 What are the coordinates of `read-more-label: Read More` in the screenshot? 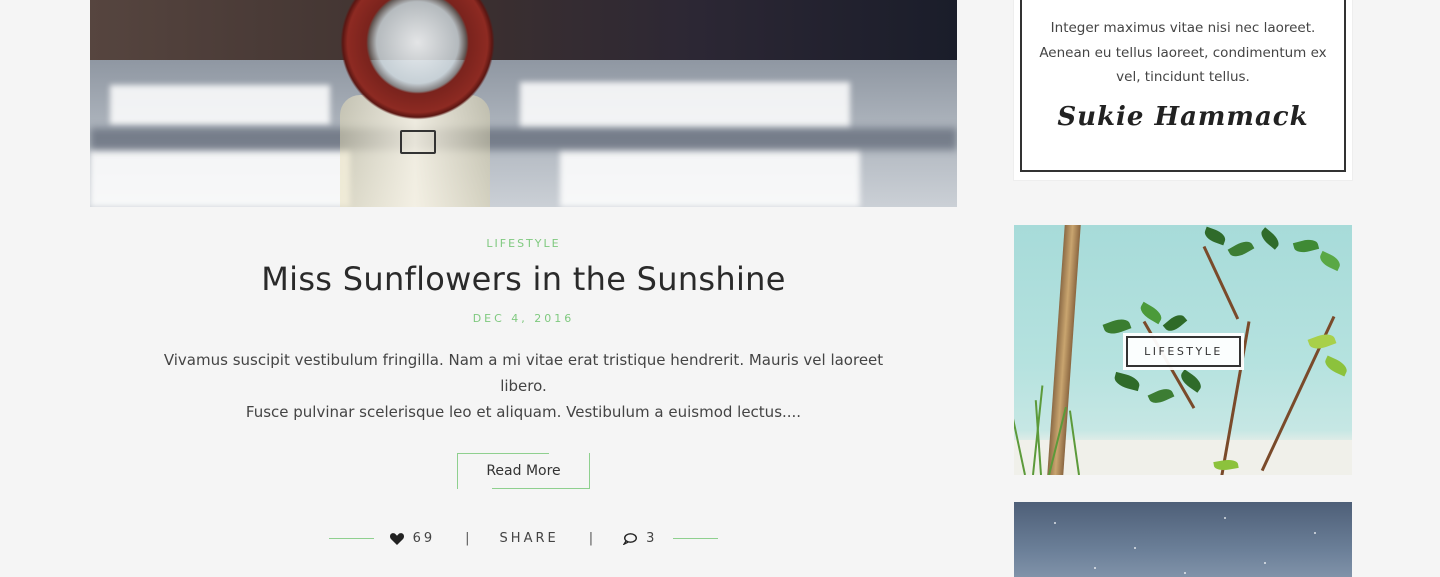 It's located at (523, 471).